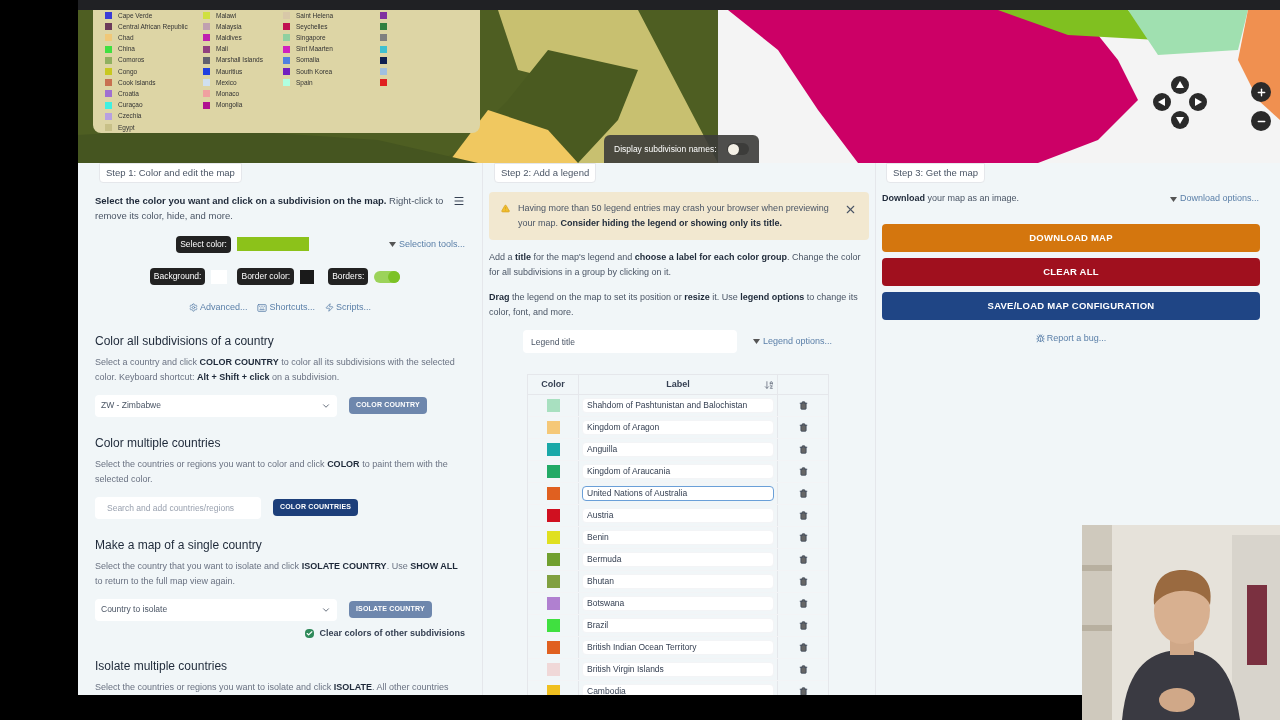 The height and width of the screenshot is (720, 1280). I want to click on pan-right-icon, so click(1198, 102).